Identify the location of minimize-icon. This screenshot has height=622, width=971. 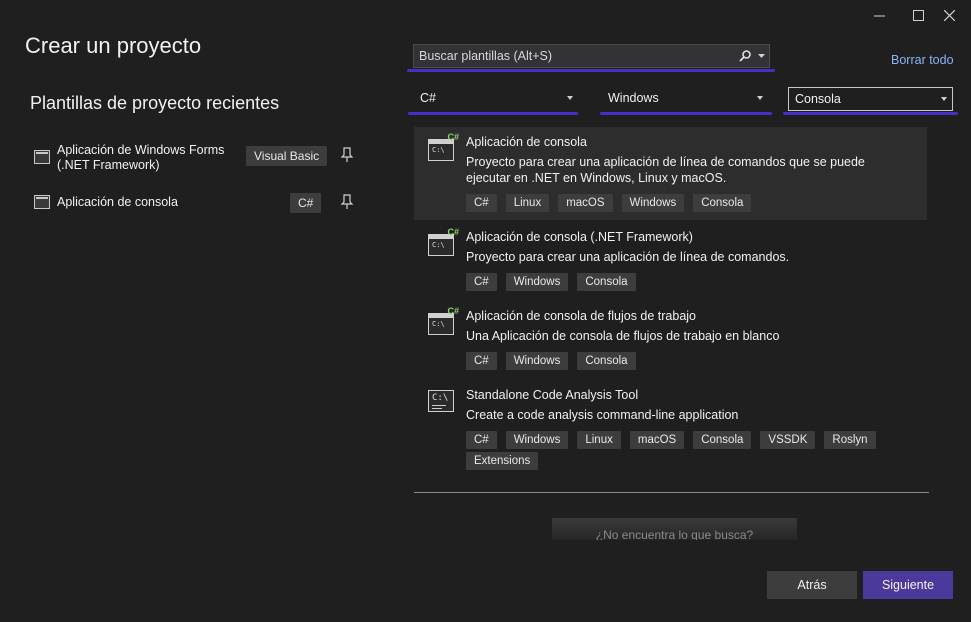
(879, 15).